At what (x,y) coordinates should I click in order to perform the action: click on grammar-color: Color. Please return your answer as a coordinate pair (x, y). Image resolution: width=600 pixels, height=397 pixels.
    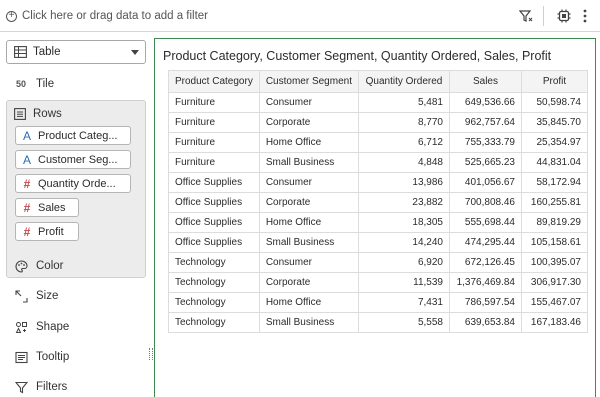
    Looking at the image, I should click on (38, 266).